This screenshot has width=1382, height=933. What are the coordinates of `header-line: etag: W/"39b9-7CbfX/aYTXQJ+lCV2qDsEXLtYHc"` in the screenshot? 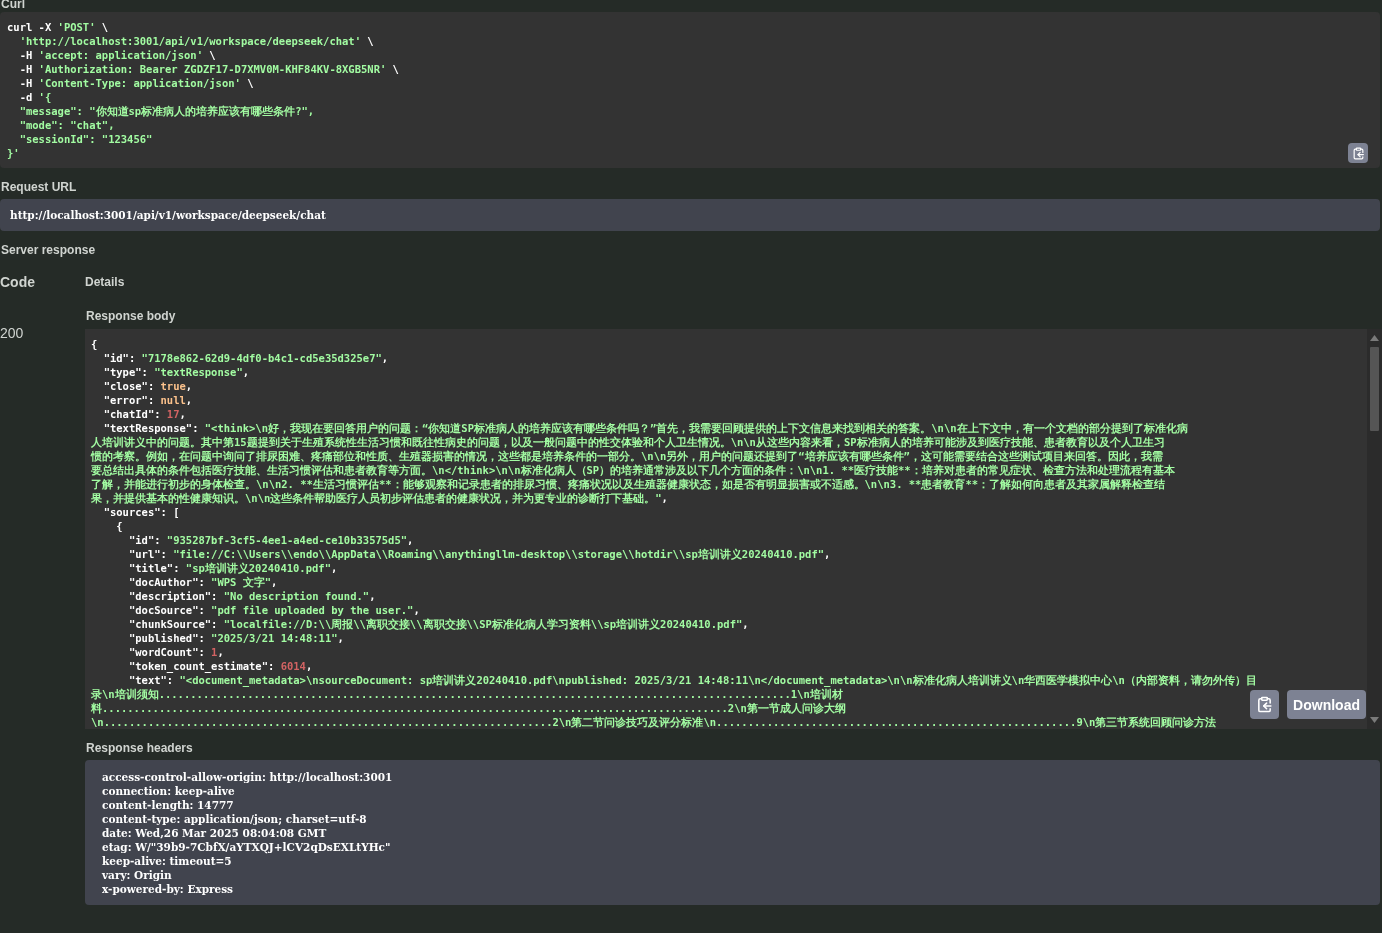 It's located at (247, 847).